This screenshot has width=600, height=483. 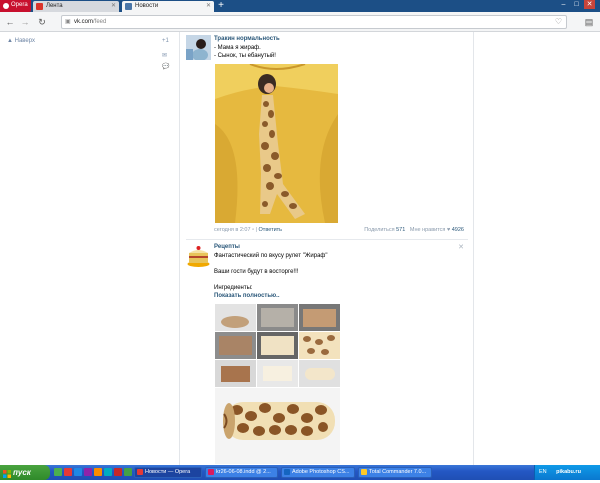 What do you see at coordinates (84, 22) in the screenshot?
I see `url-host: vk.com` at bounding box center [84, 22].